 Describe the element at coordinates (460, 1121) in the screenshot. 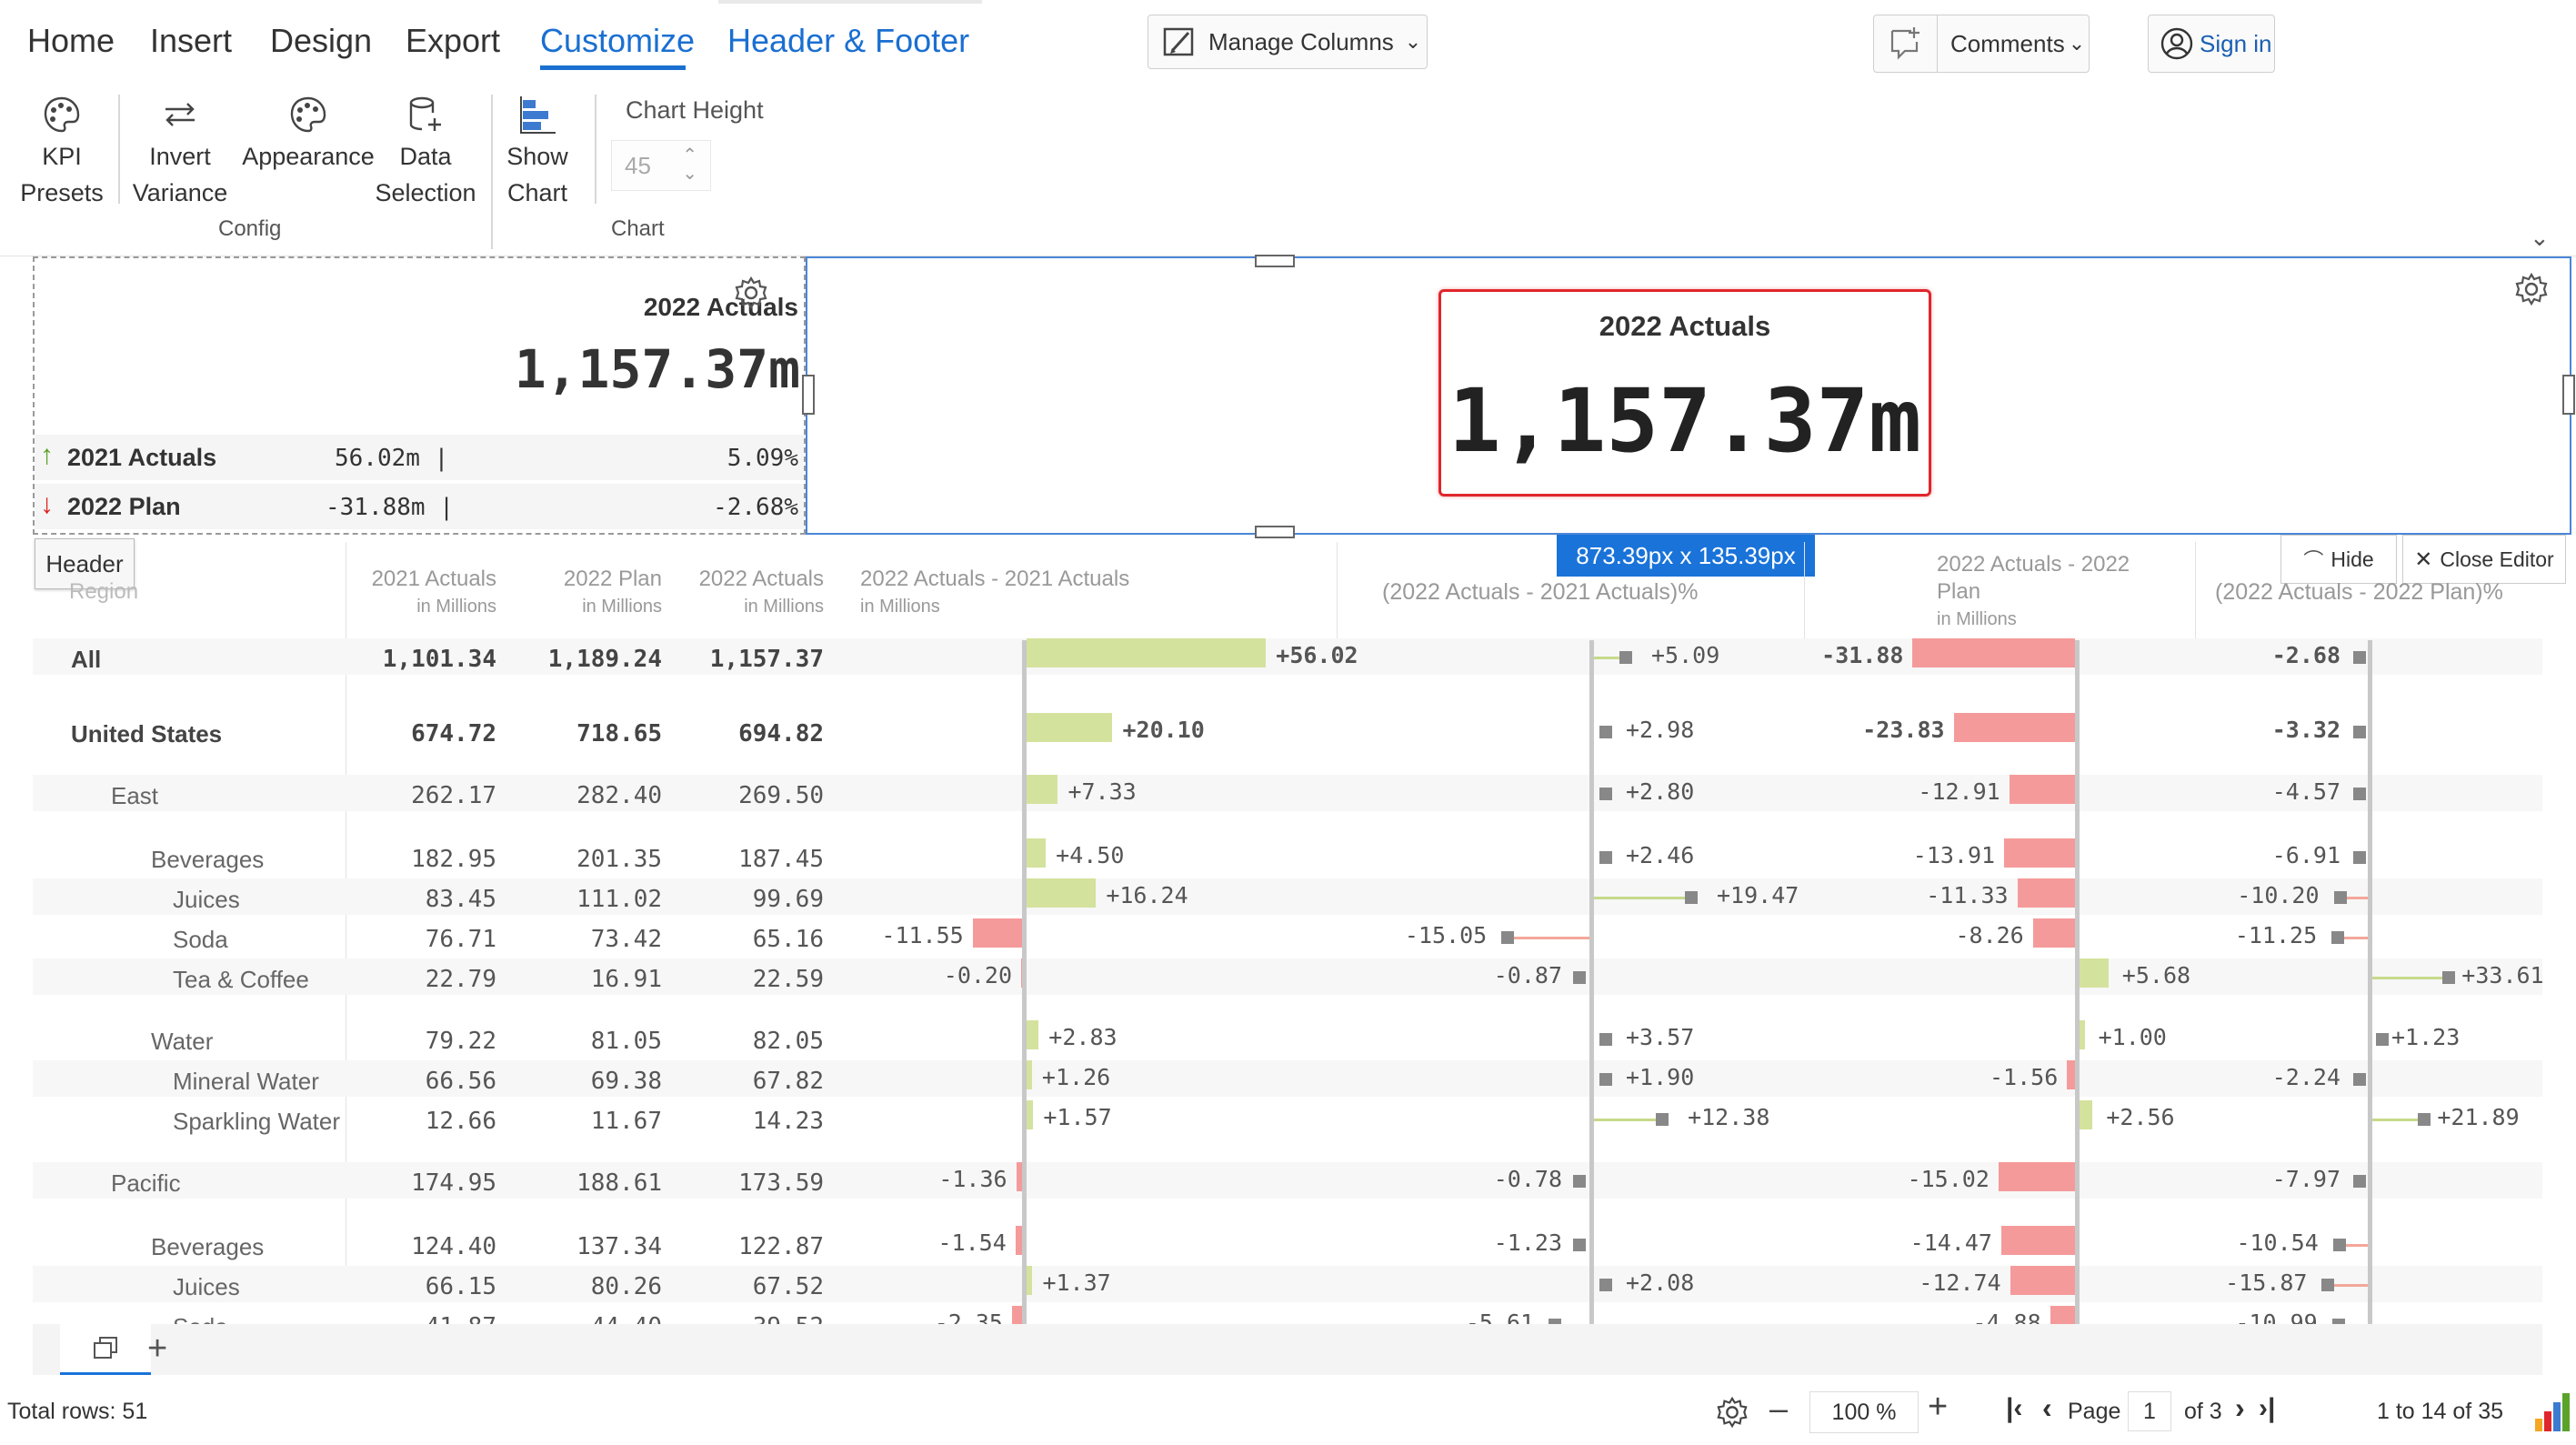

I see `cell-a21: 12.66` at that location.